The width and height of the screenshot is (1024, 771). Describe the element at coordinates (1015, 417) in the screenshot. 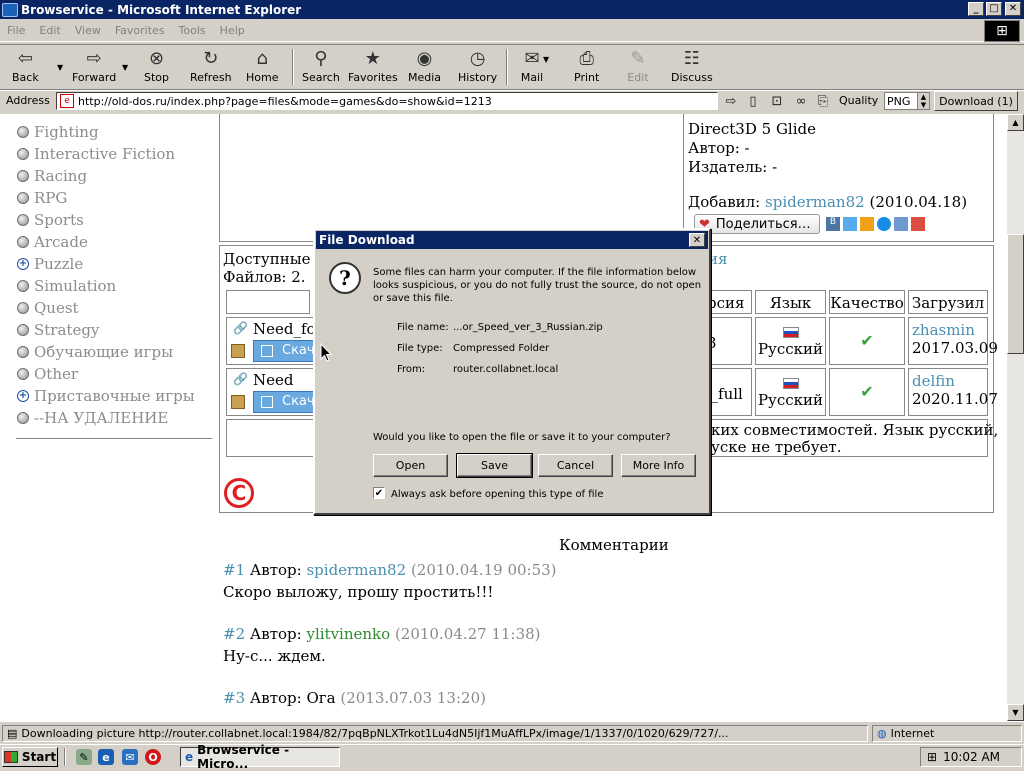

I see `vertical-scrollbar: ▲ ▼` at that location.